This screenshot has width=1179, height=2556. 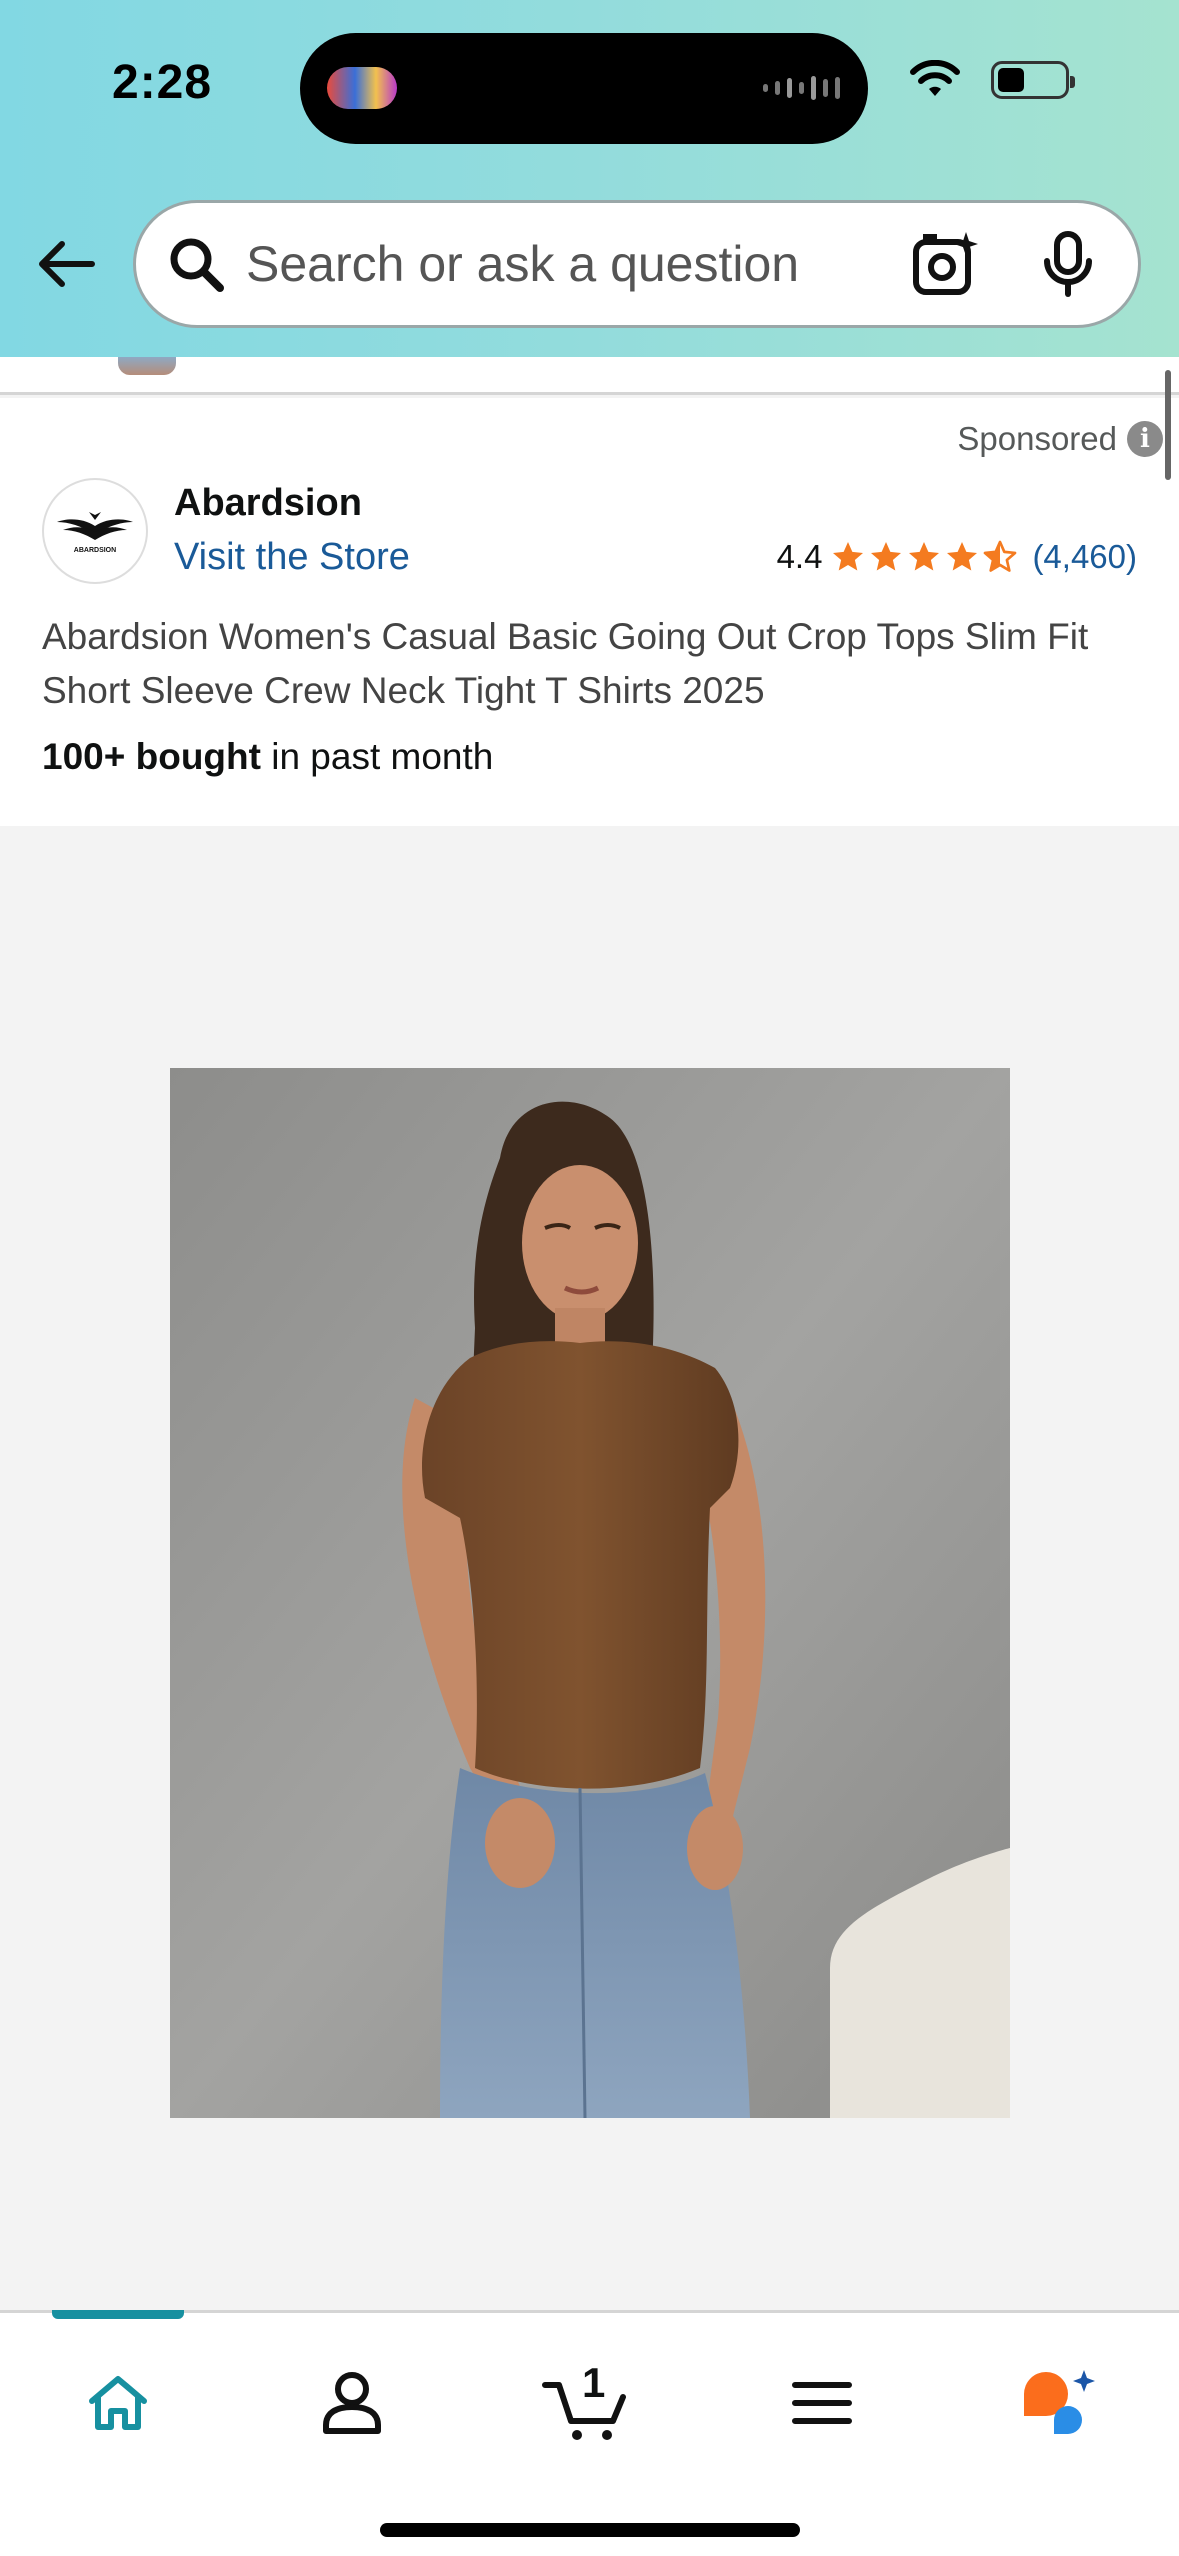 I want to click on search-input, so click(x=577, y=264).